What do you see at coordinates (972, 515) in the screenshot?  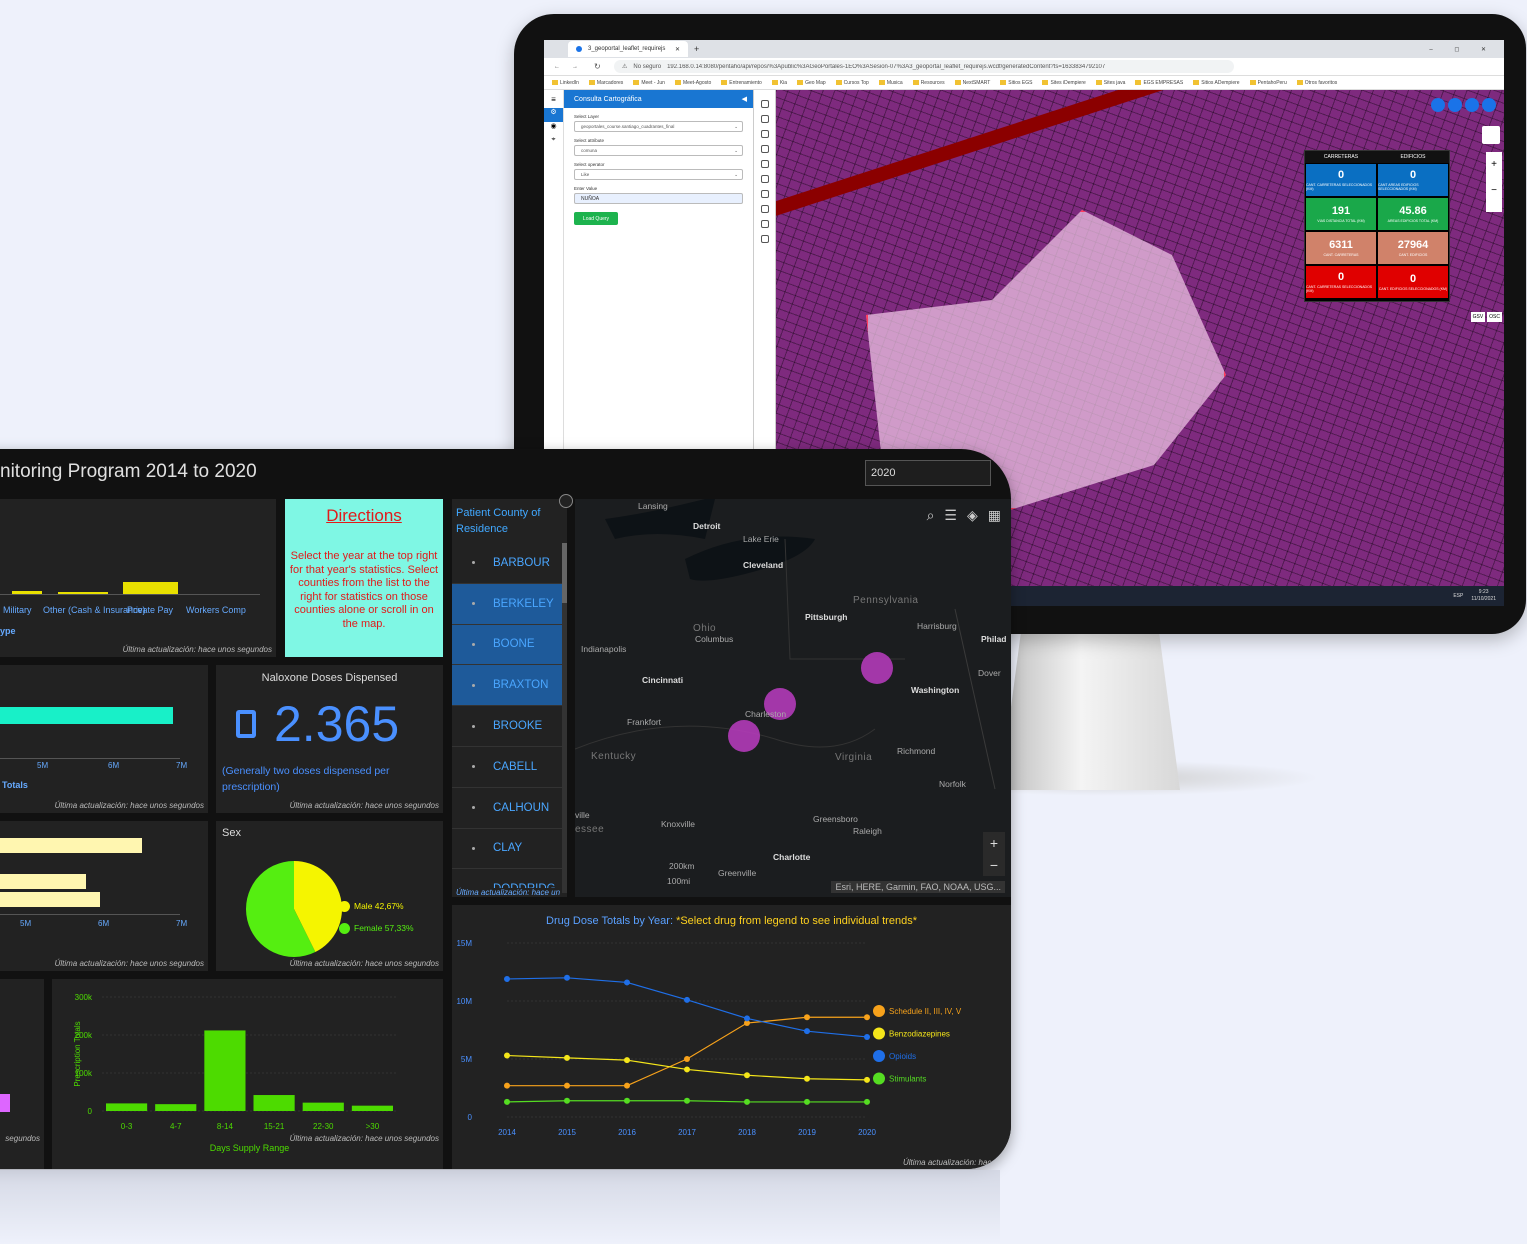 I see `layers-icon: ◈` at bounding box center [972, 515].